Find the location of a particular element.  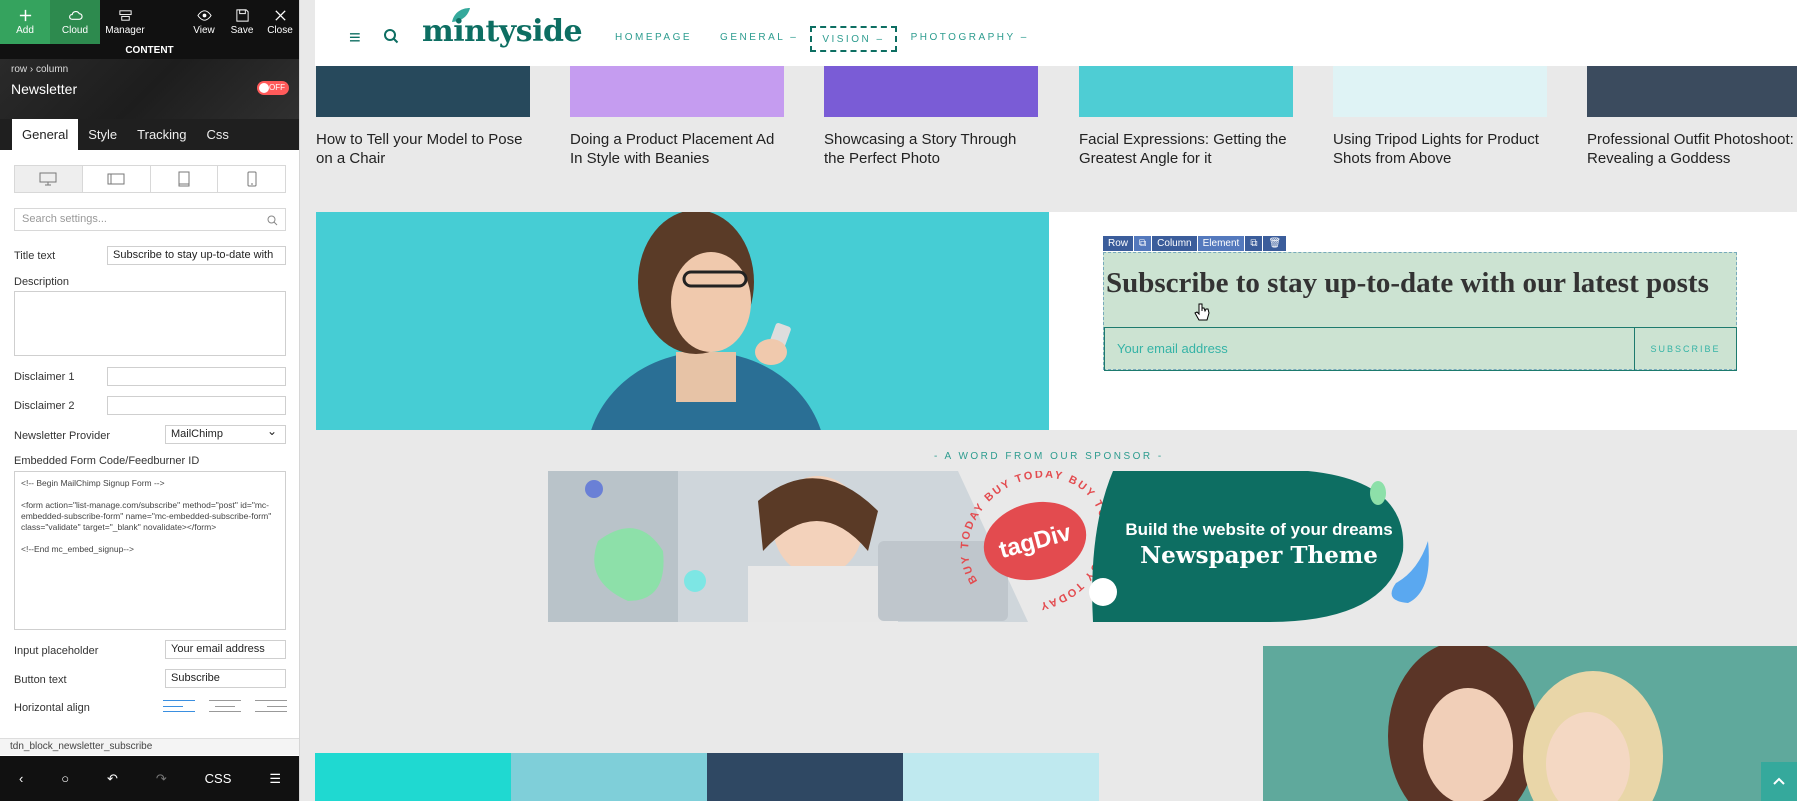

editor-bottom-bar: ‹ ○ ↶ ↷ CSS ☰ is located at coordinates (149, 778).